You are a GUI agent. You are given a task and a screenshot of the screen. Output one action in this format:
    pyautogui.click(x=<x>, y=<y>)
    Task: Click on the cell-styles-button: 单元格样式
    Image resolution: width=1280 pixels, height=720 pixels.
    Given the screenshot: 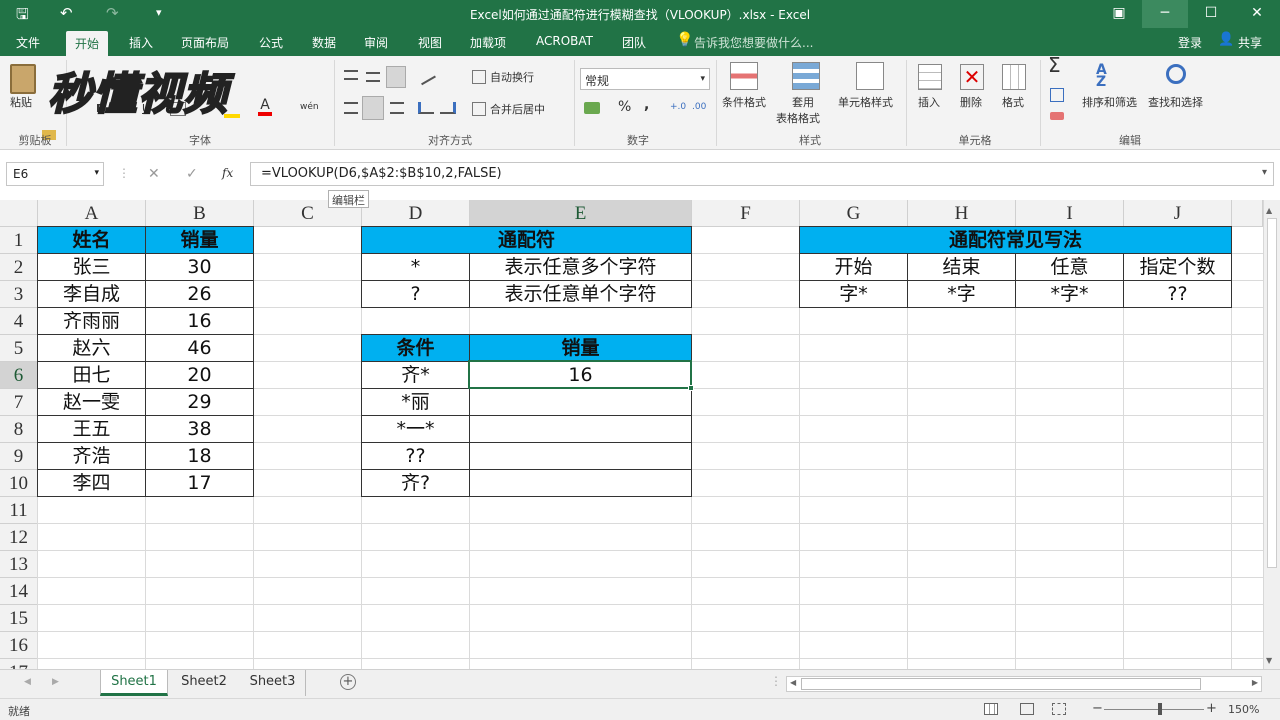 What is the action you would take?
    pyautogui.click(x=865, y=103)
    